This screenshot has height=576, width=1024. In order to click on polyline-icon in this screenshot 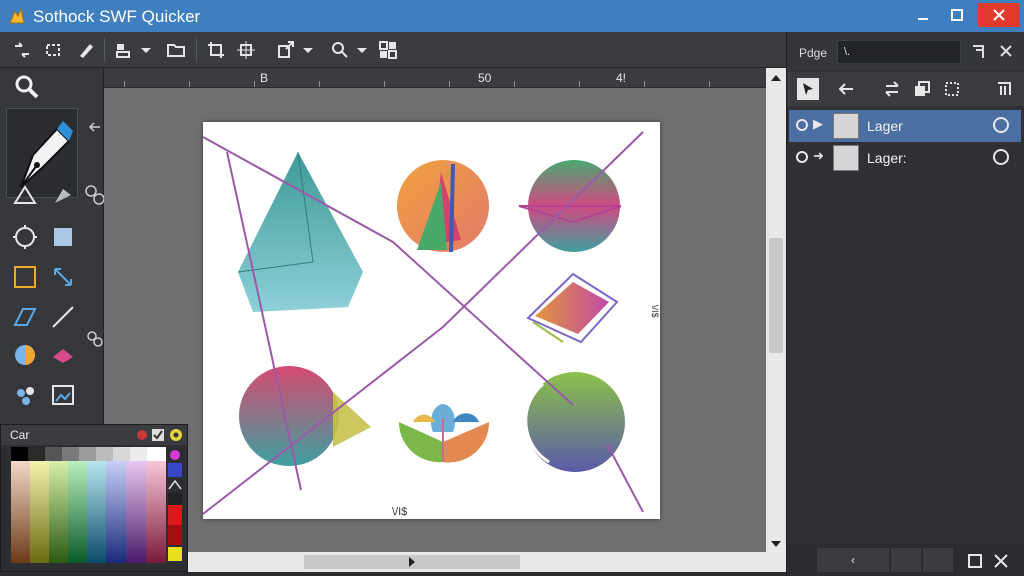, I will do `click(25, 194)`.